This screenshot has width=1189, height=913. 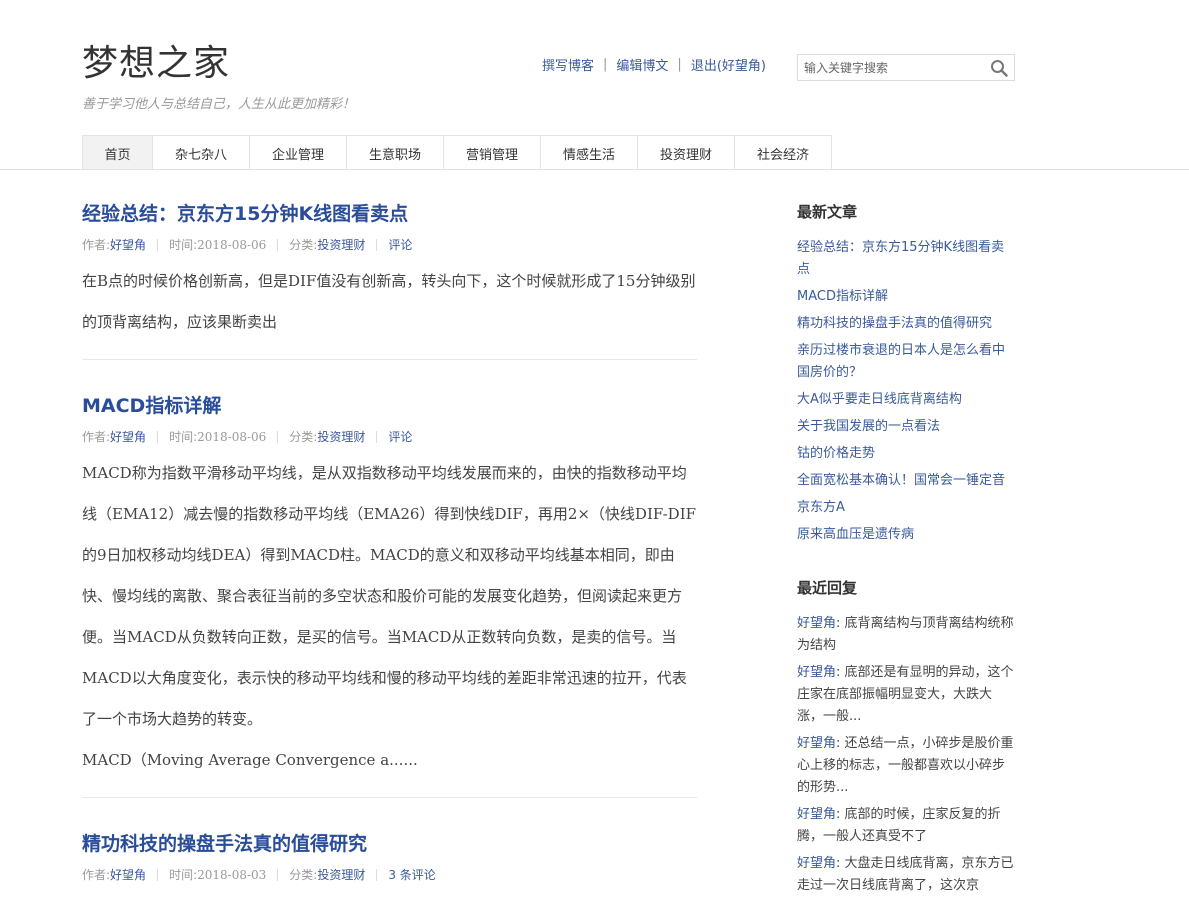 What do you see at coordinates (389, 406) in the screenshot?
I see `post-title: MACD指标详解` at bounding box center [389, 406].